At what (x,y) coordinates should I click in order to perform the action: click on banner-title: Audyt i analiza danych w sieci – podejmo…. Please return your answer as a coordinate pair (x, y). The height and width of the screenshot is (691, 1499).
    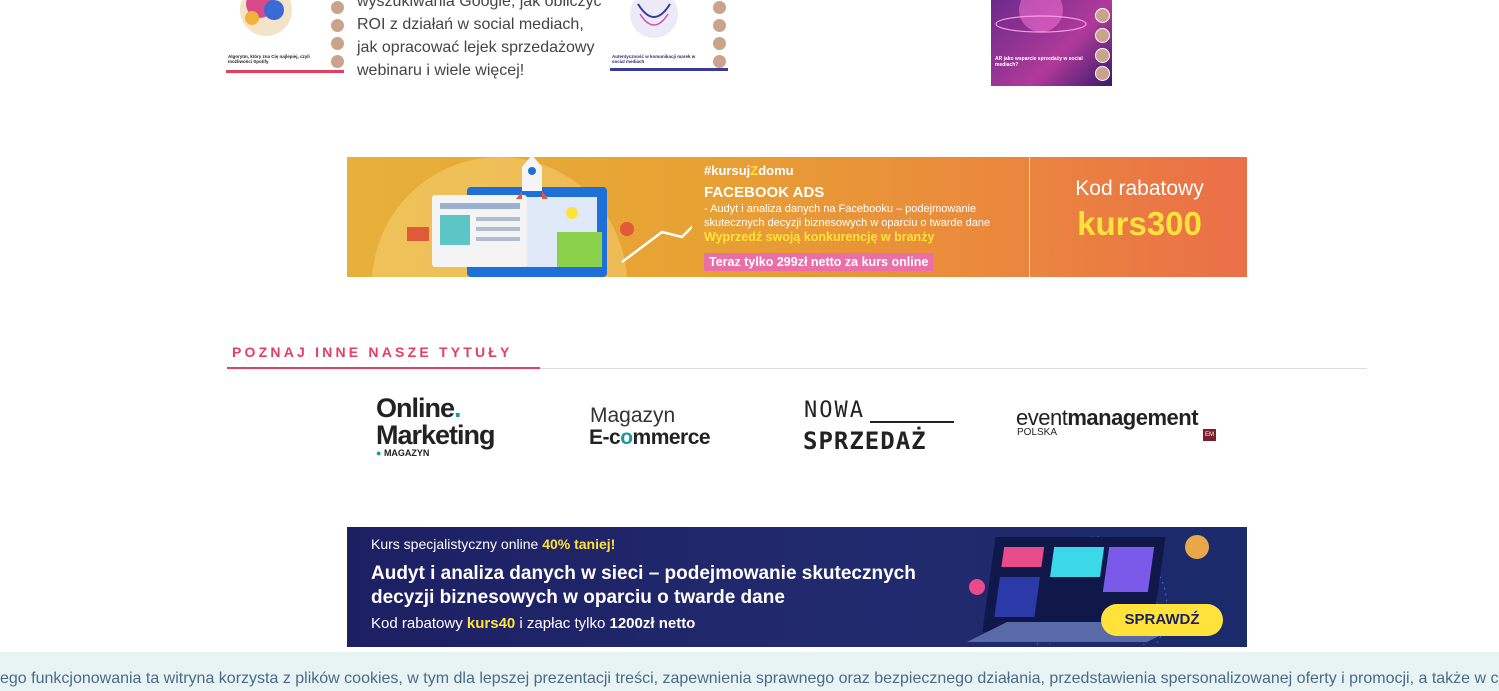
    Looking at the image, I should click on (643, 585).